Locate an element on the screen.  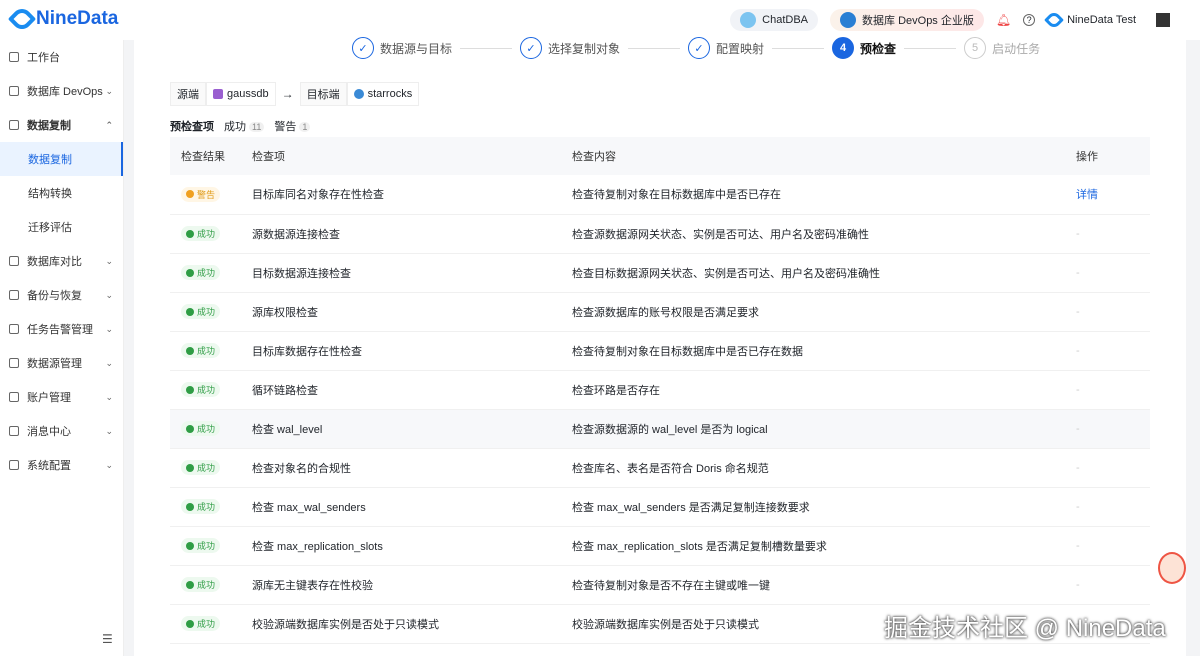
step-1: ✓ 数据源与目标 is located at coordinates (402, 48).